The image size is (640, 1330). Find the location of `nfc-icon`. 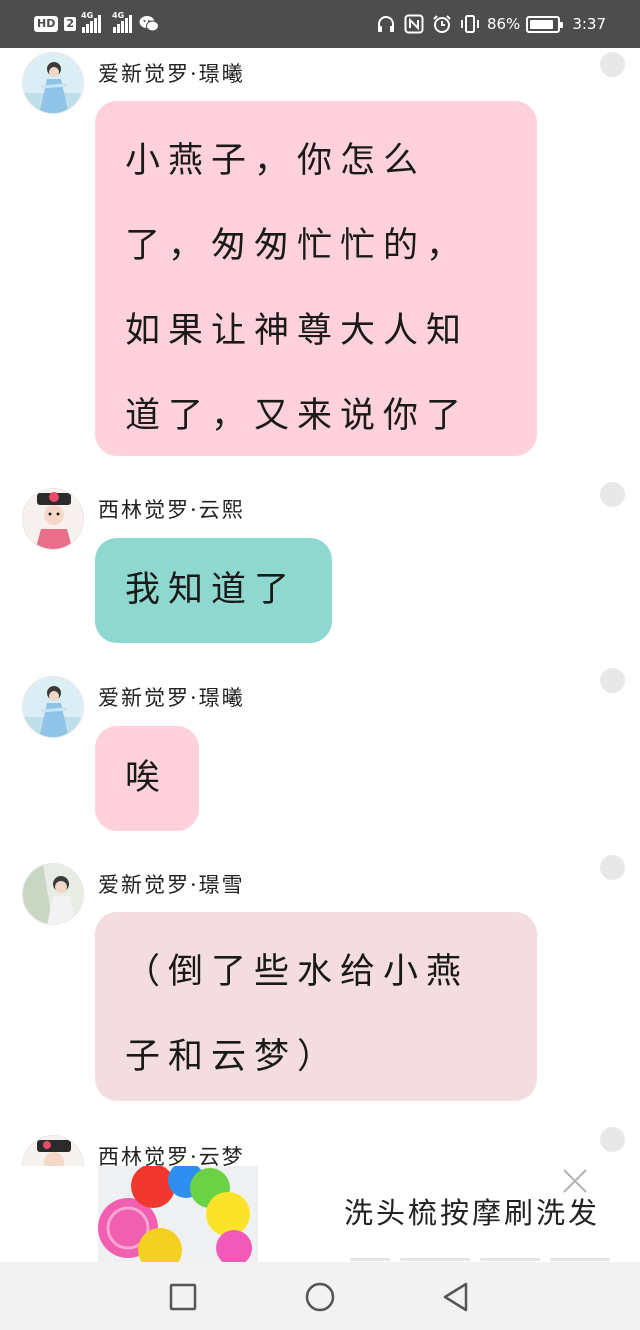

nfc-icon is located at coordinates (414, 24).